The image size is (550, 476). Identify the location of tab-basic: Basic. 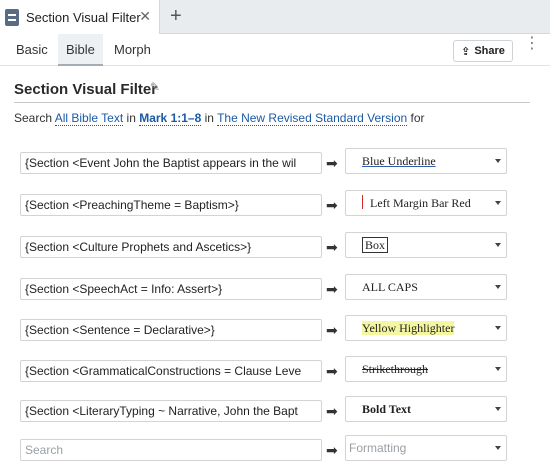
(32, 50).